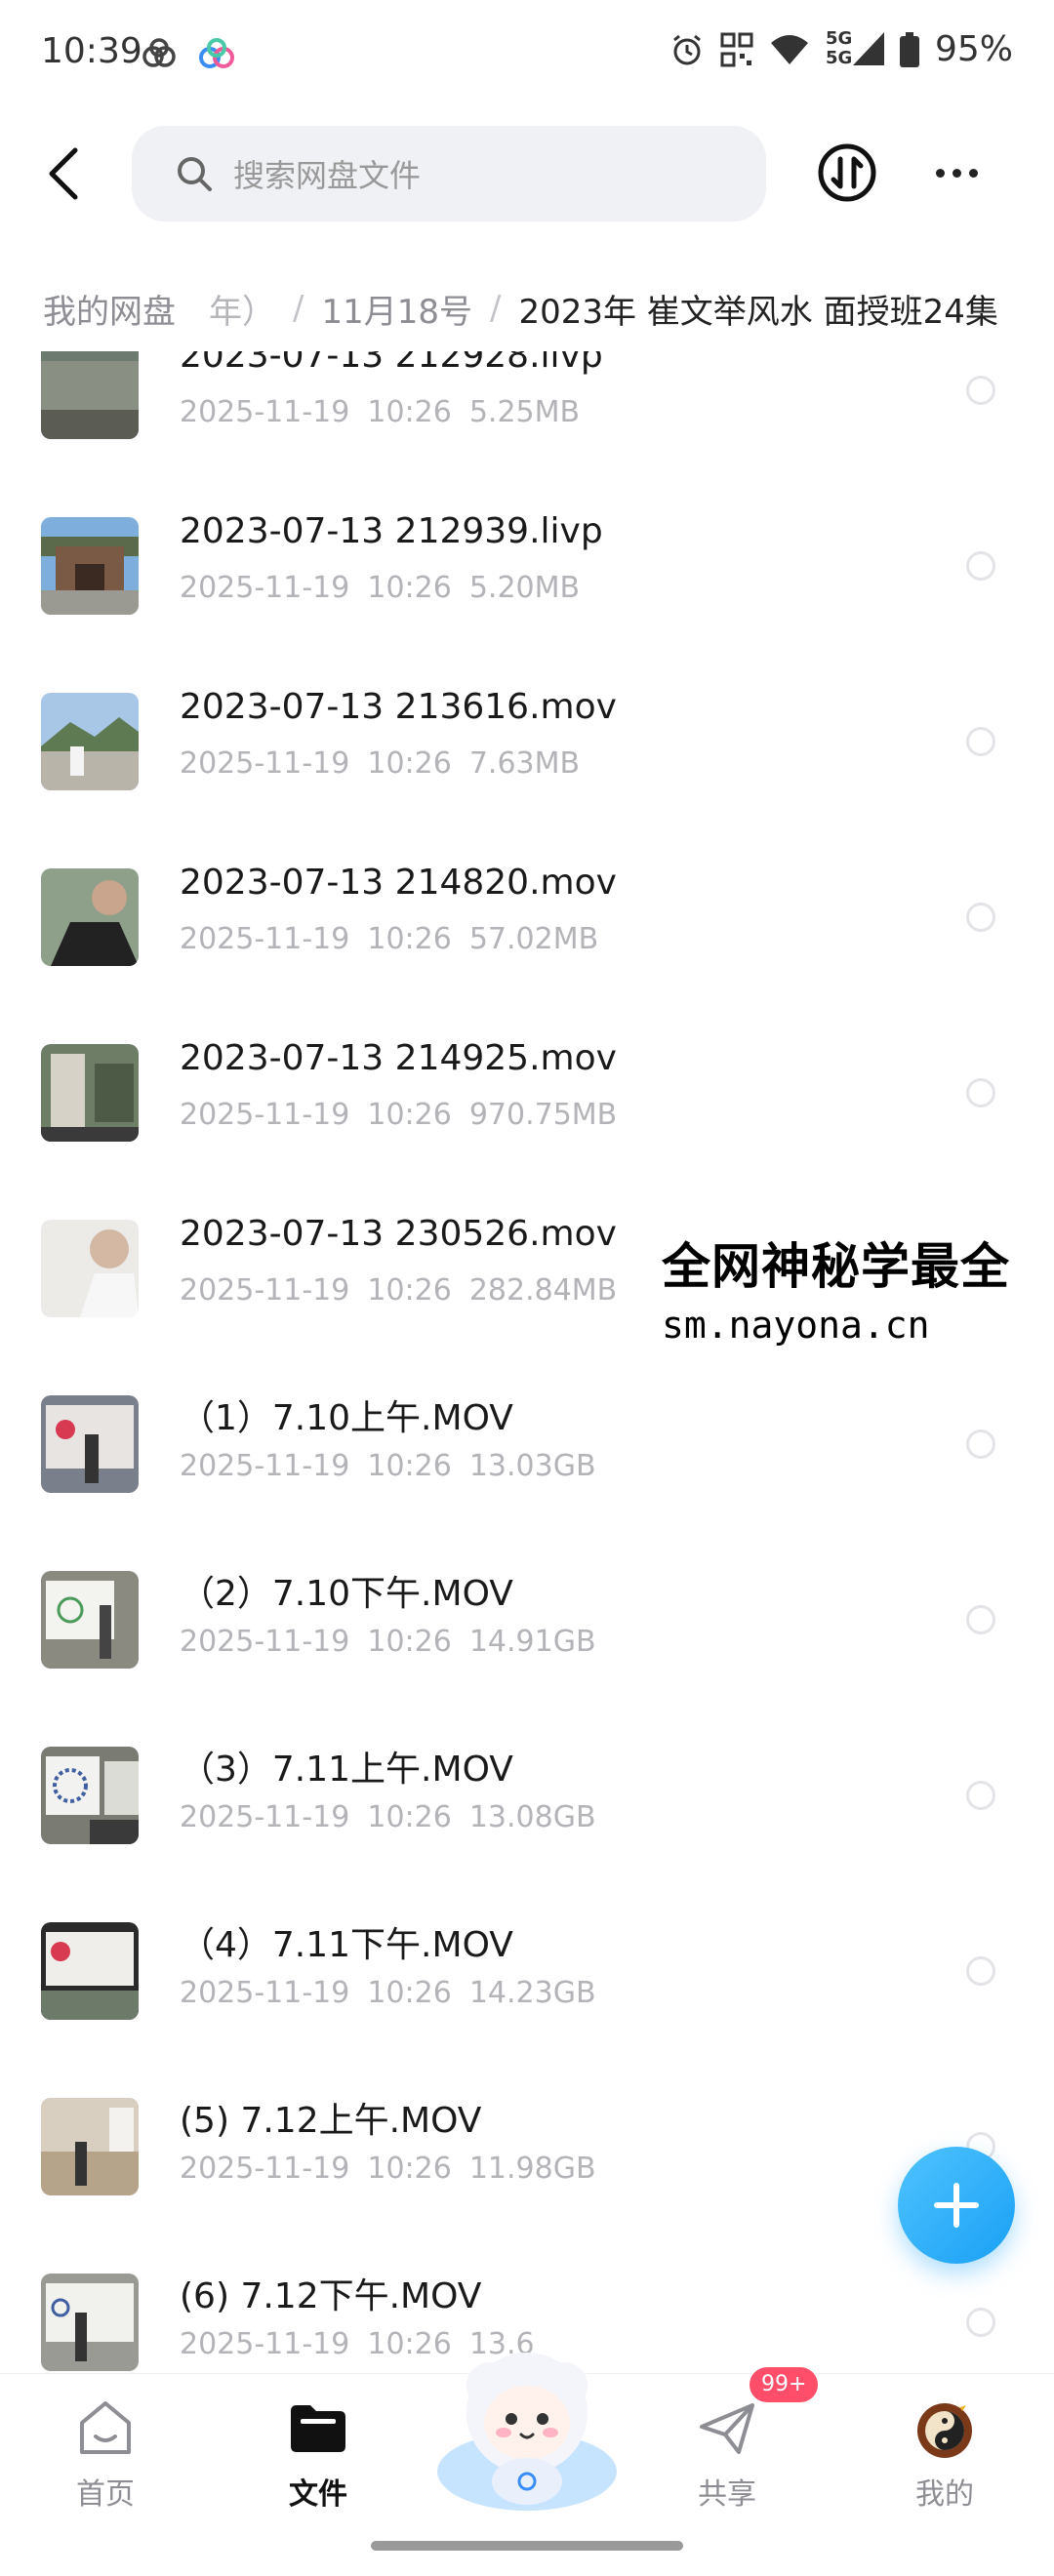  Describe the element at coordinates (527, 1961) in the screenshot. I see `file-row: （4）7.11下午.MOV 2025-11-19 10:26 14.23GB` at that location.